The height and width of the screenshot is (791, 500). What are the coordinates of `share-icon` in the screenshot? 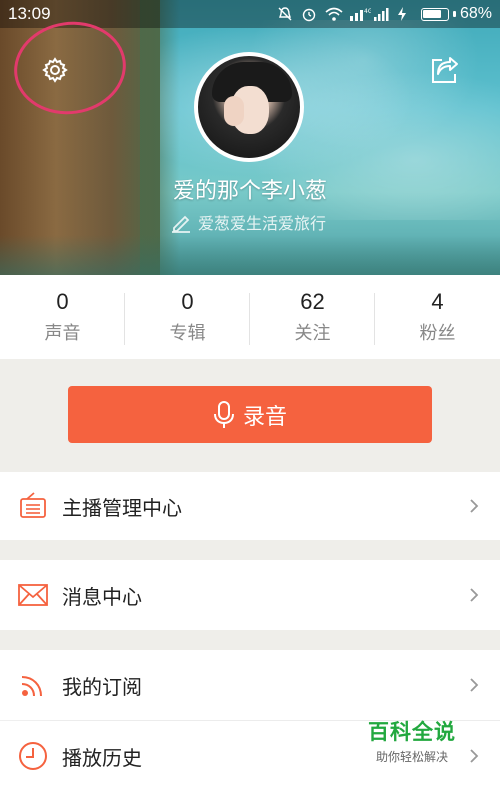 It's located at (445, 70).